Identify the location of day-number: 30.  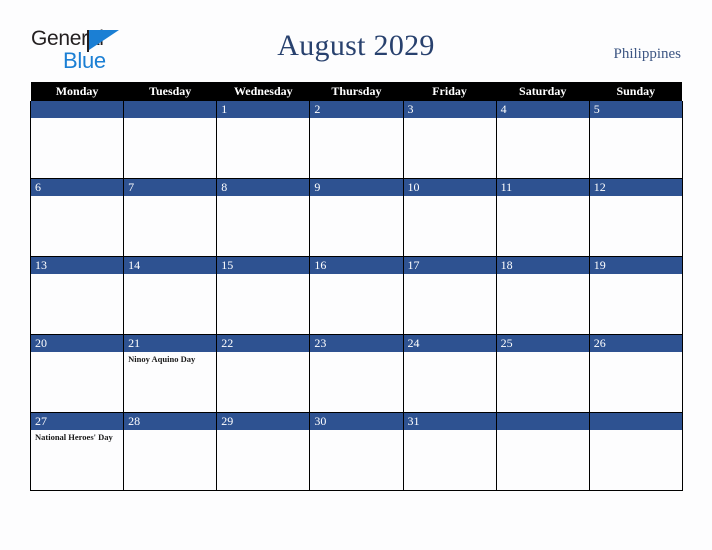
(356, 421).